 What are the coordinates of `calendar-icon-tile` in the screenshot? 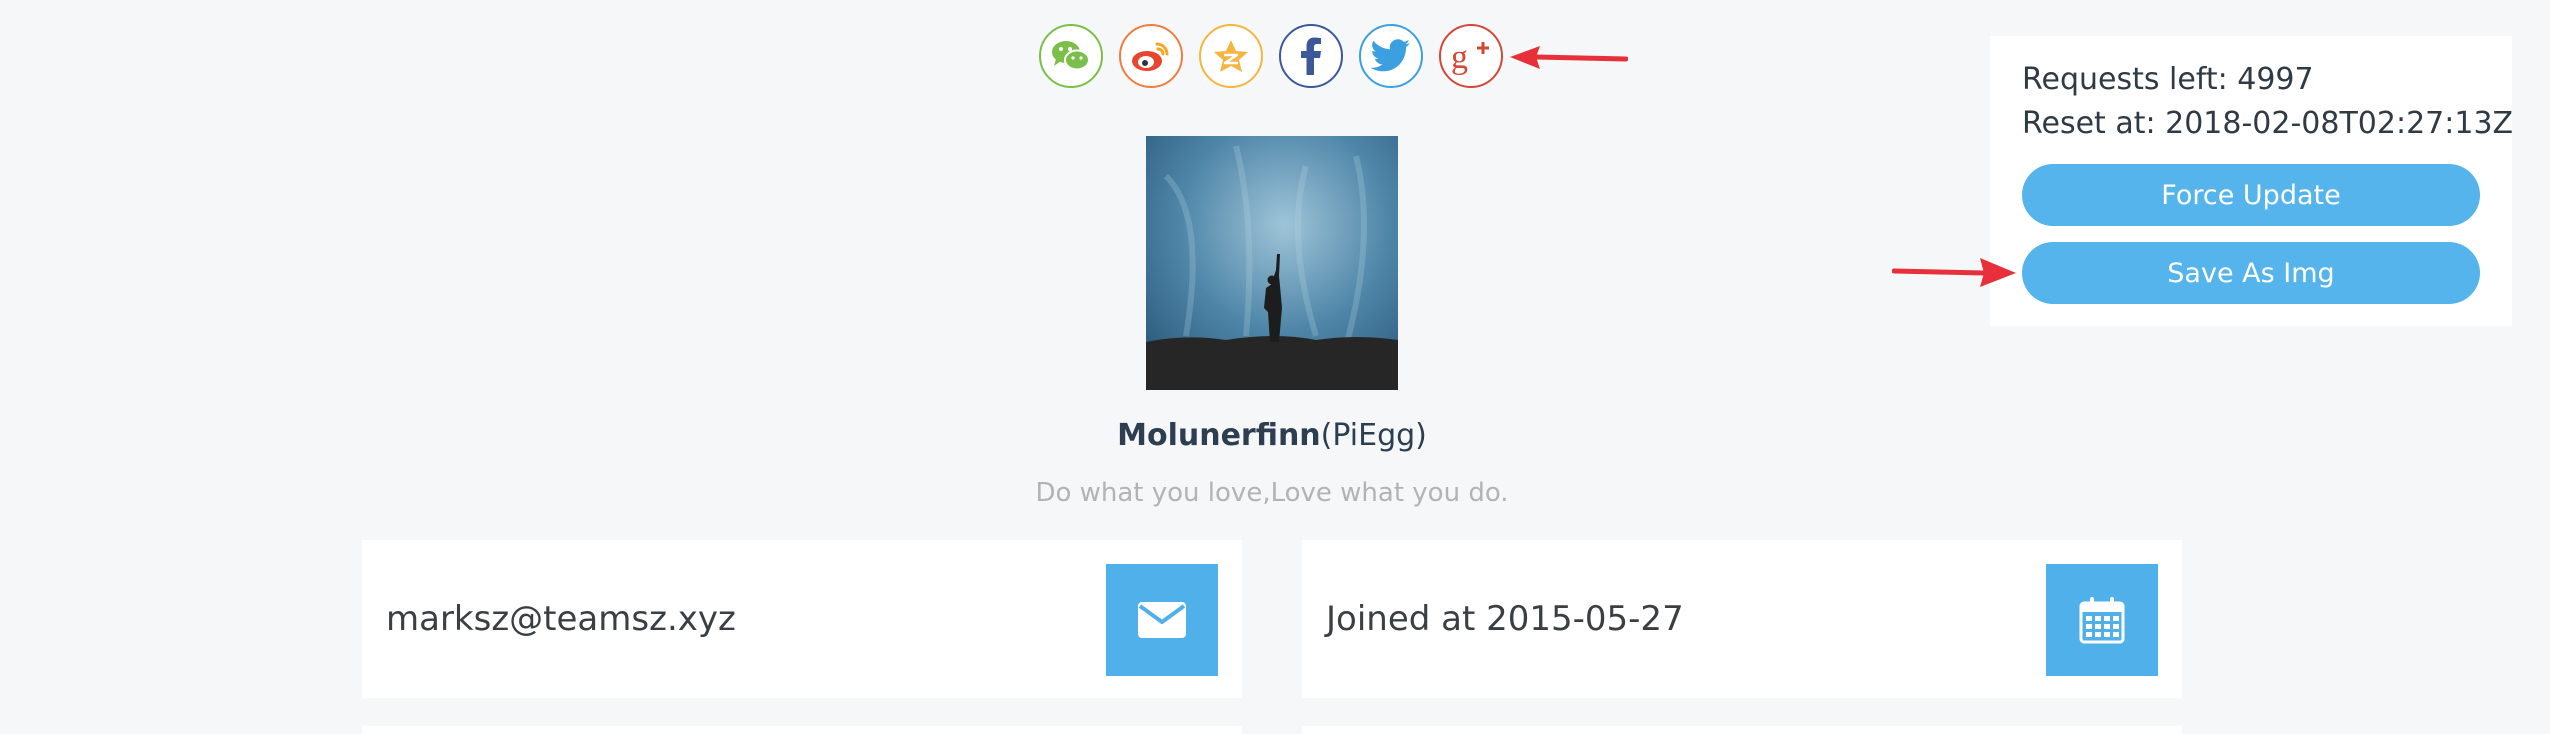 It's located at (2102, 620).